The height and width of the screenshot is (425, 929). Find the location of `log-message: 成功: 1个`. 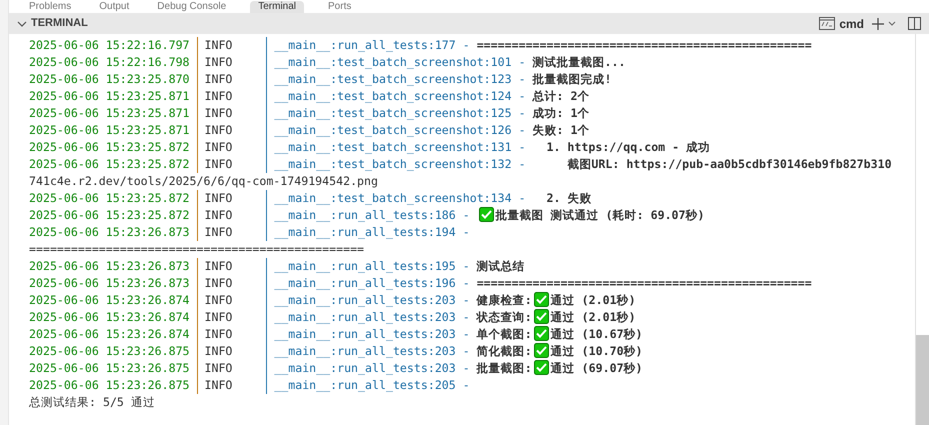

log-message: 成功: 1个 is located at coordinates (561, 113).